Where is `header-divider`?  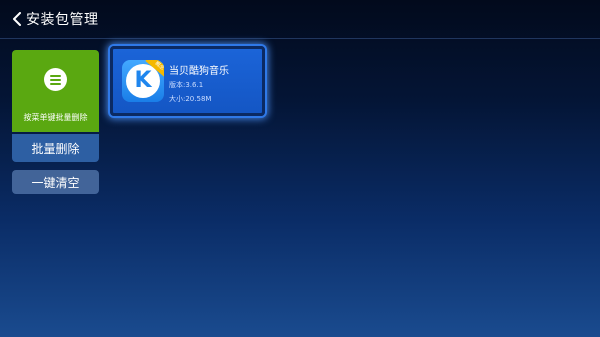
header-divider is located at coordinates (300, 38).